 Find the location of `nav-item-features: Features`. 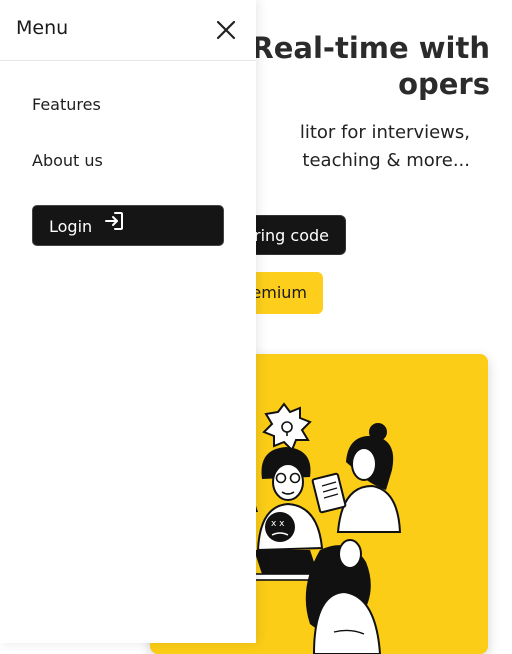

nav-item-features: Features is located at coordinates (66, 104).